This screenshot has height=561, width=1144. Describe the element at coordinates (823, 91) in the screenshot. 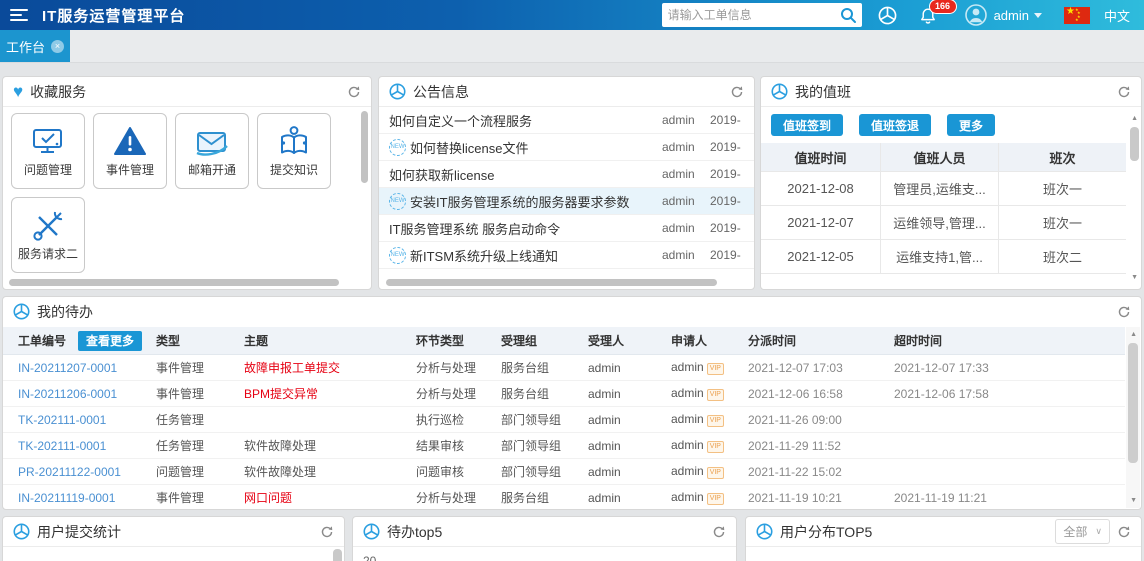

I see `duty-title: 我的值班` at that location.